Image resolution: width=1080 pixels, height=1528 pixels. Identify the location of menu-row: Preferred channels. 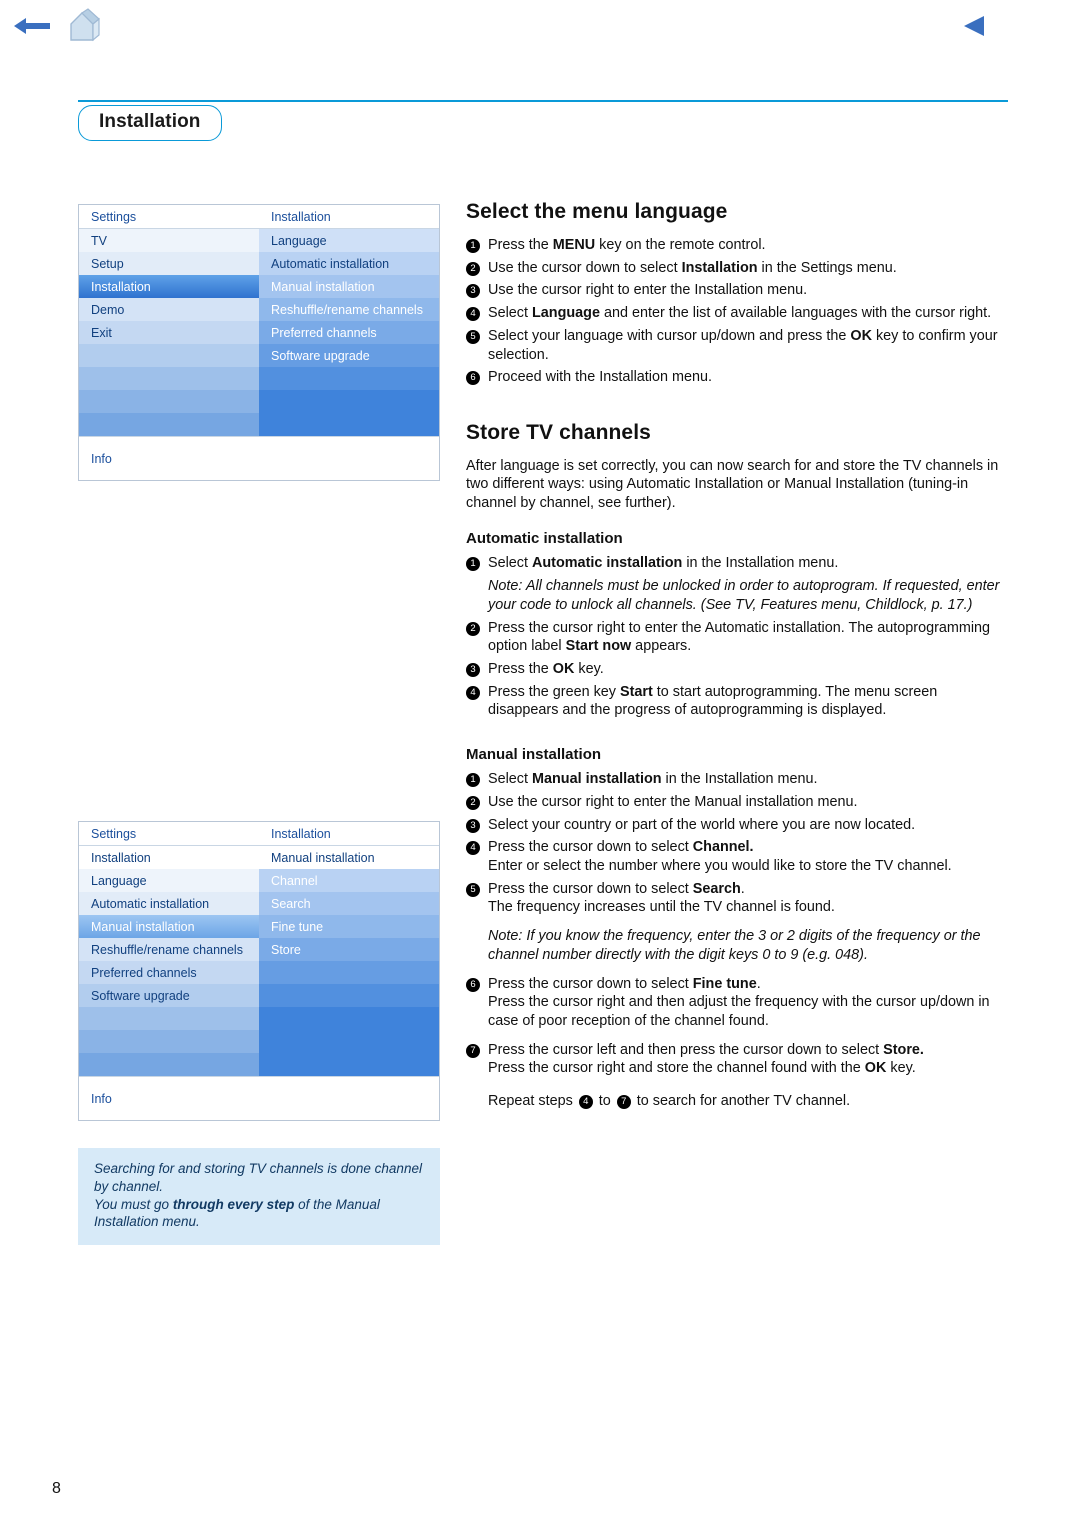
(259, 972).